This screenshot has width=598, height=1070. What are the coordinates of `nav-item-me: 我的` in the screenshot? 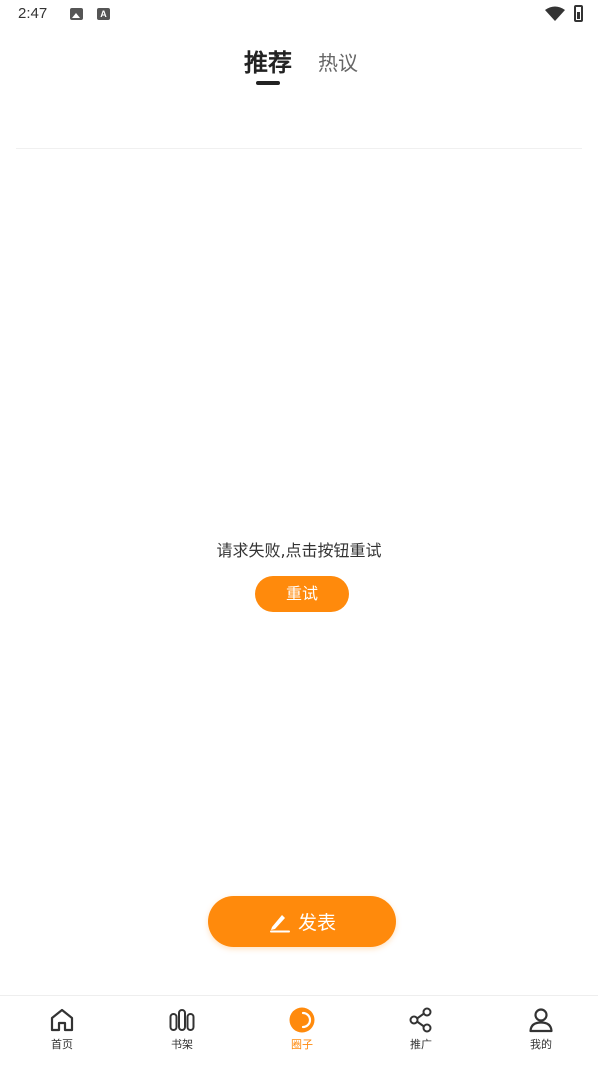 It's located at (541, 1029).